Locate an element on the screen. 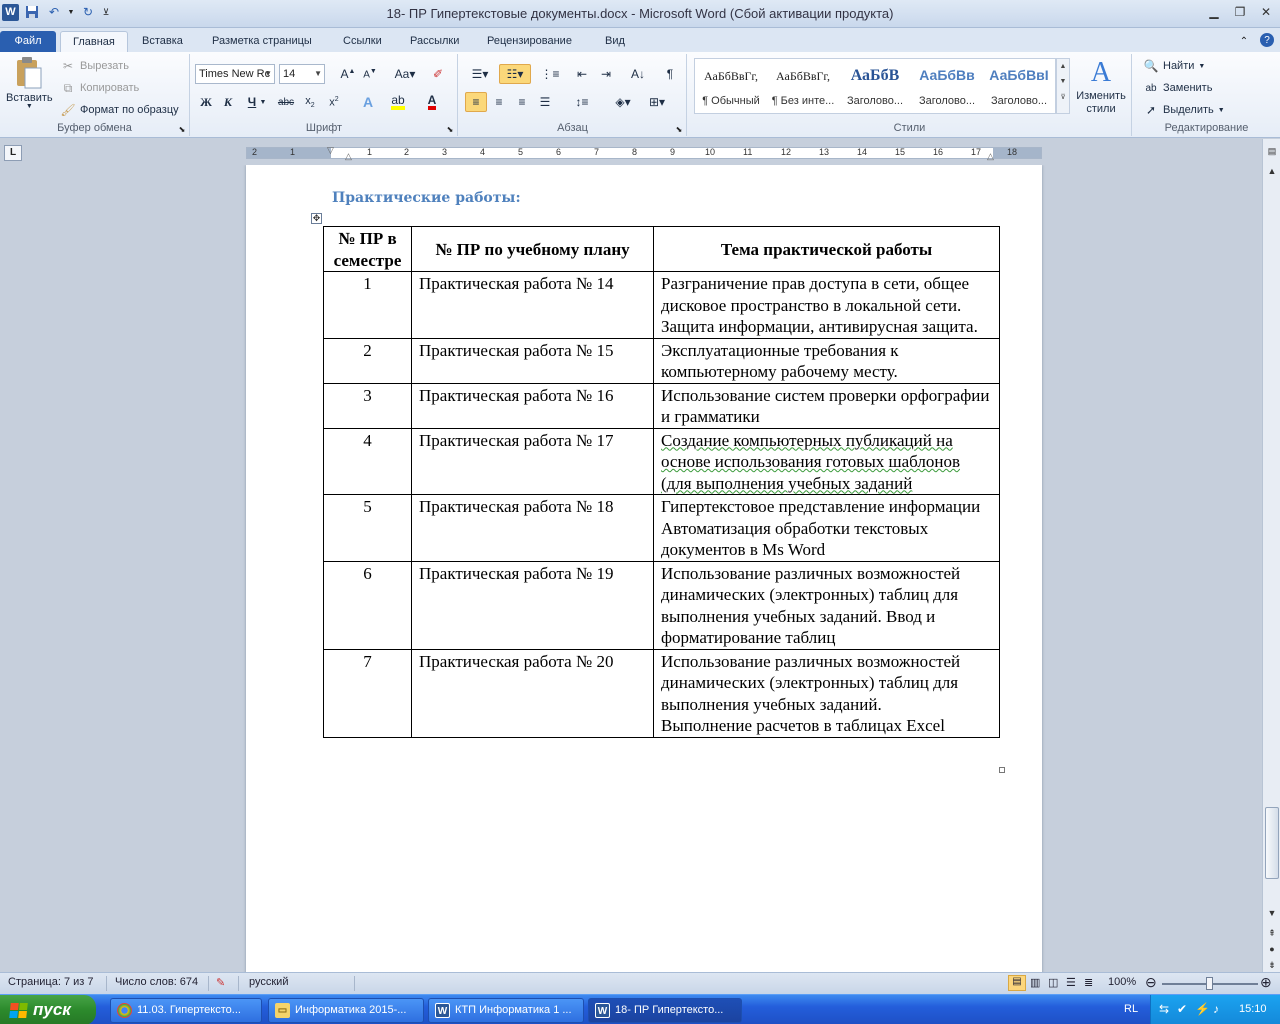 The image size is (1280, 1024). style-normal: АаБбВвГг, ¶ Обычный is located at coordinates (731, 86).